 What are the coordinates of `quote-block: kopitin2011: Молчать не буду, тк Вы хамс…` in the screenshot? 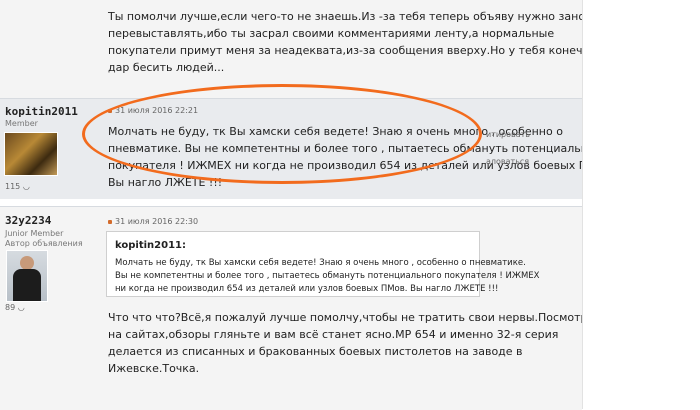 It's located at (323, 264).